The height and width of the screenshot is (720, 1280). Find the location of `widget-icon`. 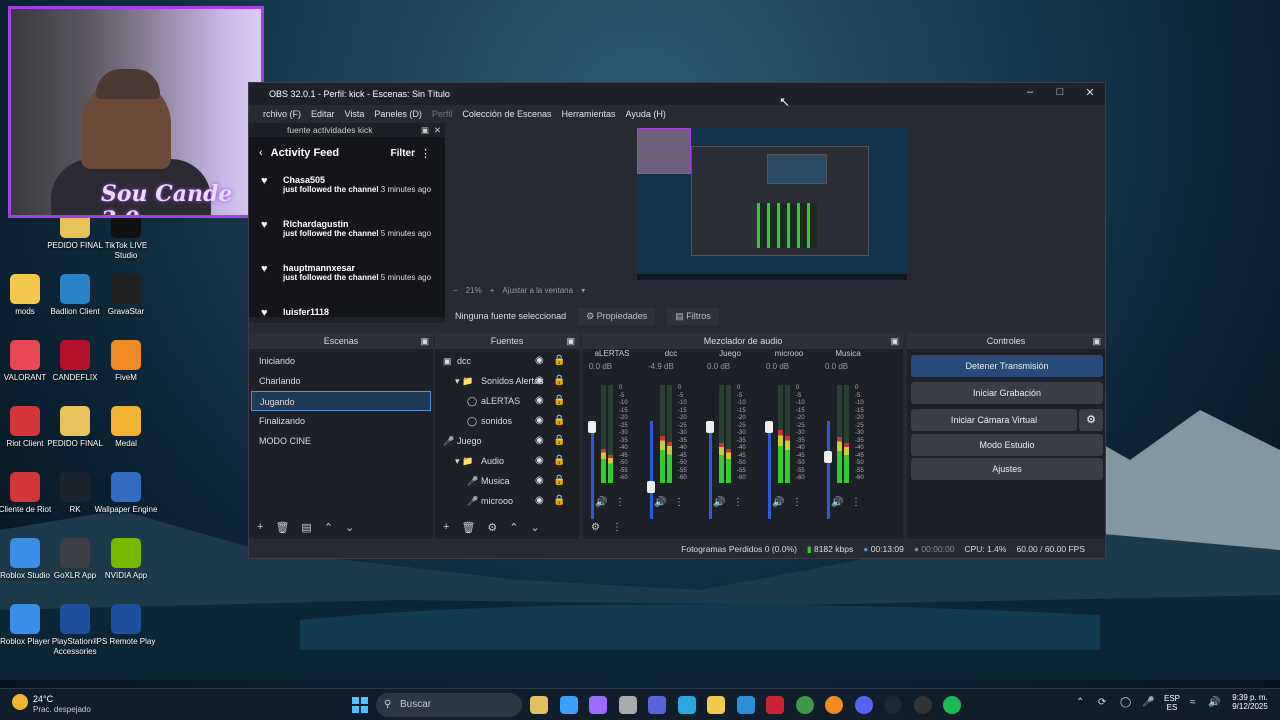

widget-icon is located at coordinates (539, 705).